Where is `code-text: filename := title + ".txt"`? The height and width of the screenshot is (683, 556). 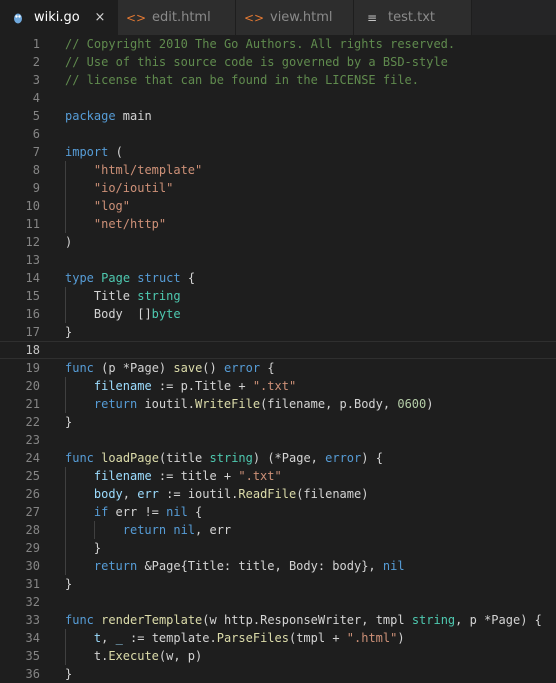
code-text: filename := title + ".txt" is located at coordinates (325, 476).